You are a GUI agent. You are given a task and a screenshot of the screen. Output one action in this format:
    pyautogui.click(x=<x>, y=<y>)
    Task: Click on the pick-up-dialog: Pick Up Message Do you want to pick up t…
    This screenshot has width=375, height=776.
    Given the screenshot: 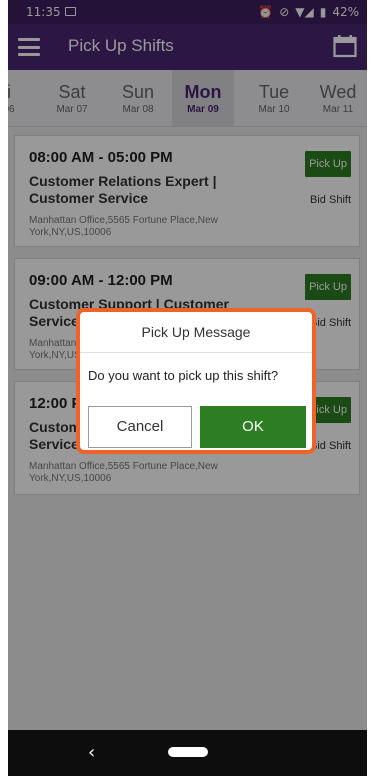 What is the action you would take?
    pyautogui.click(x=196, y=381)
    